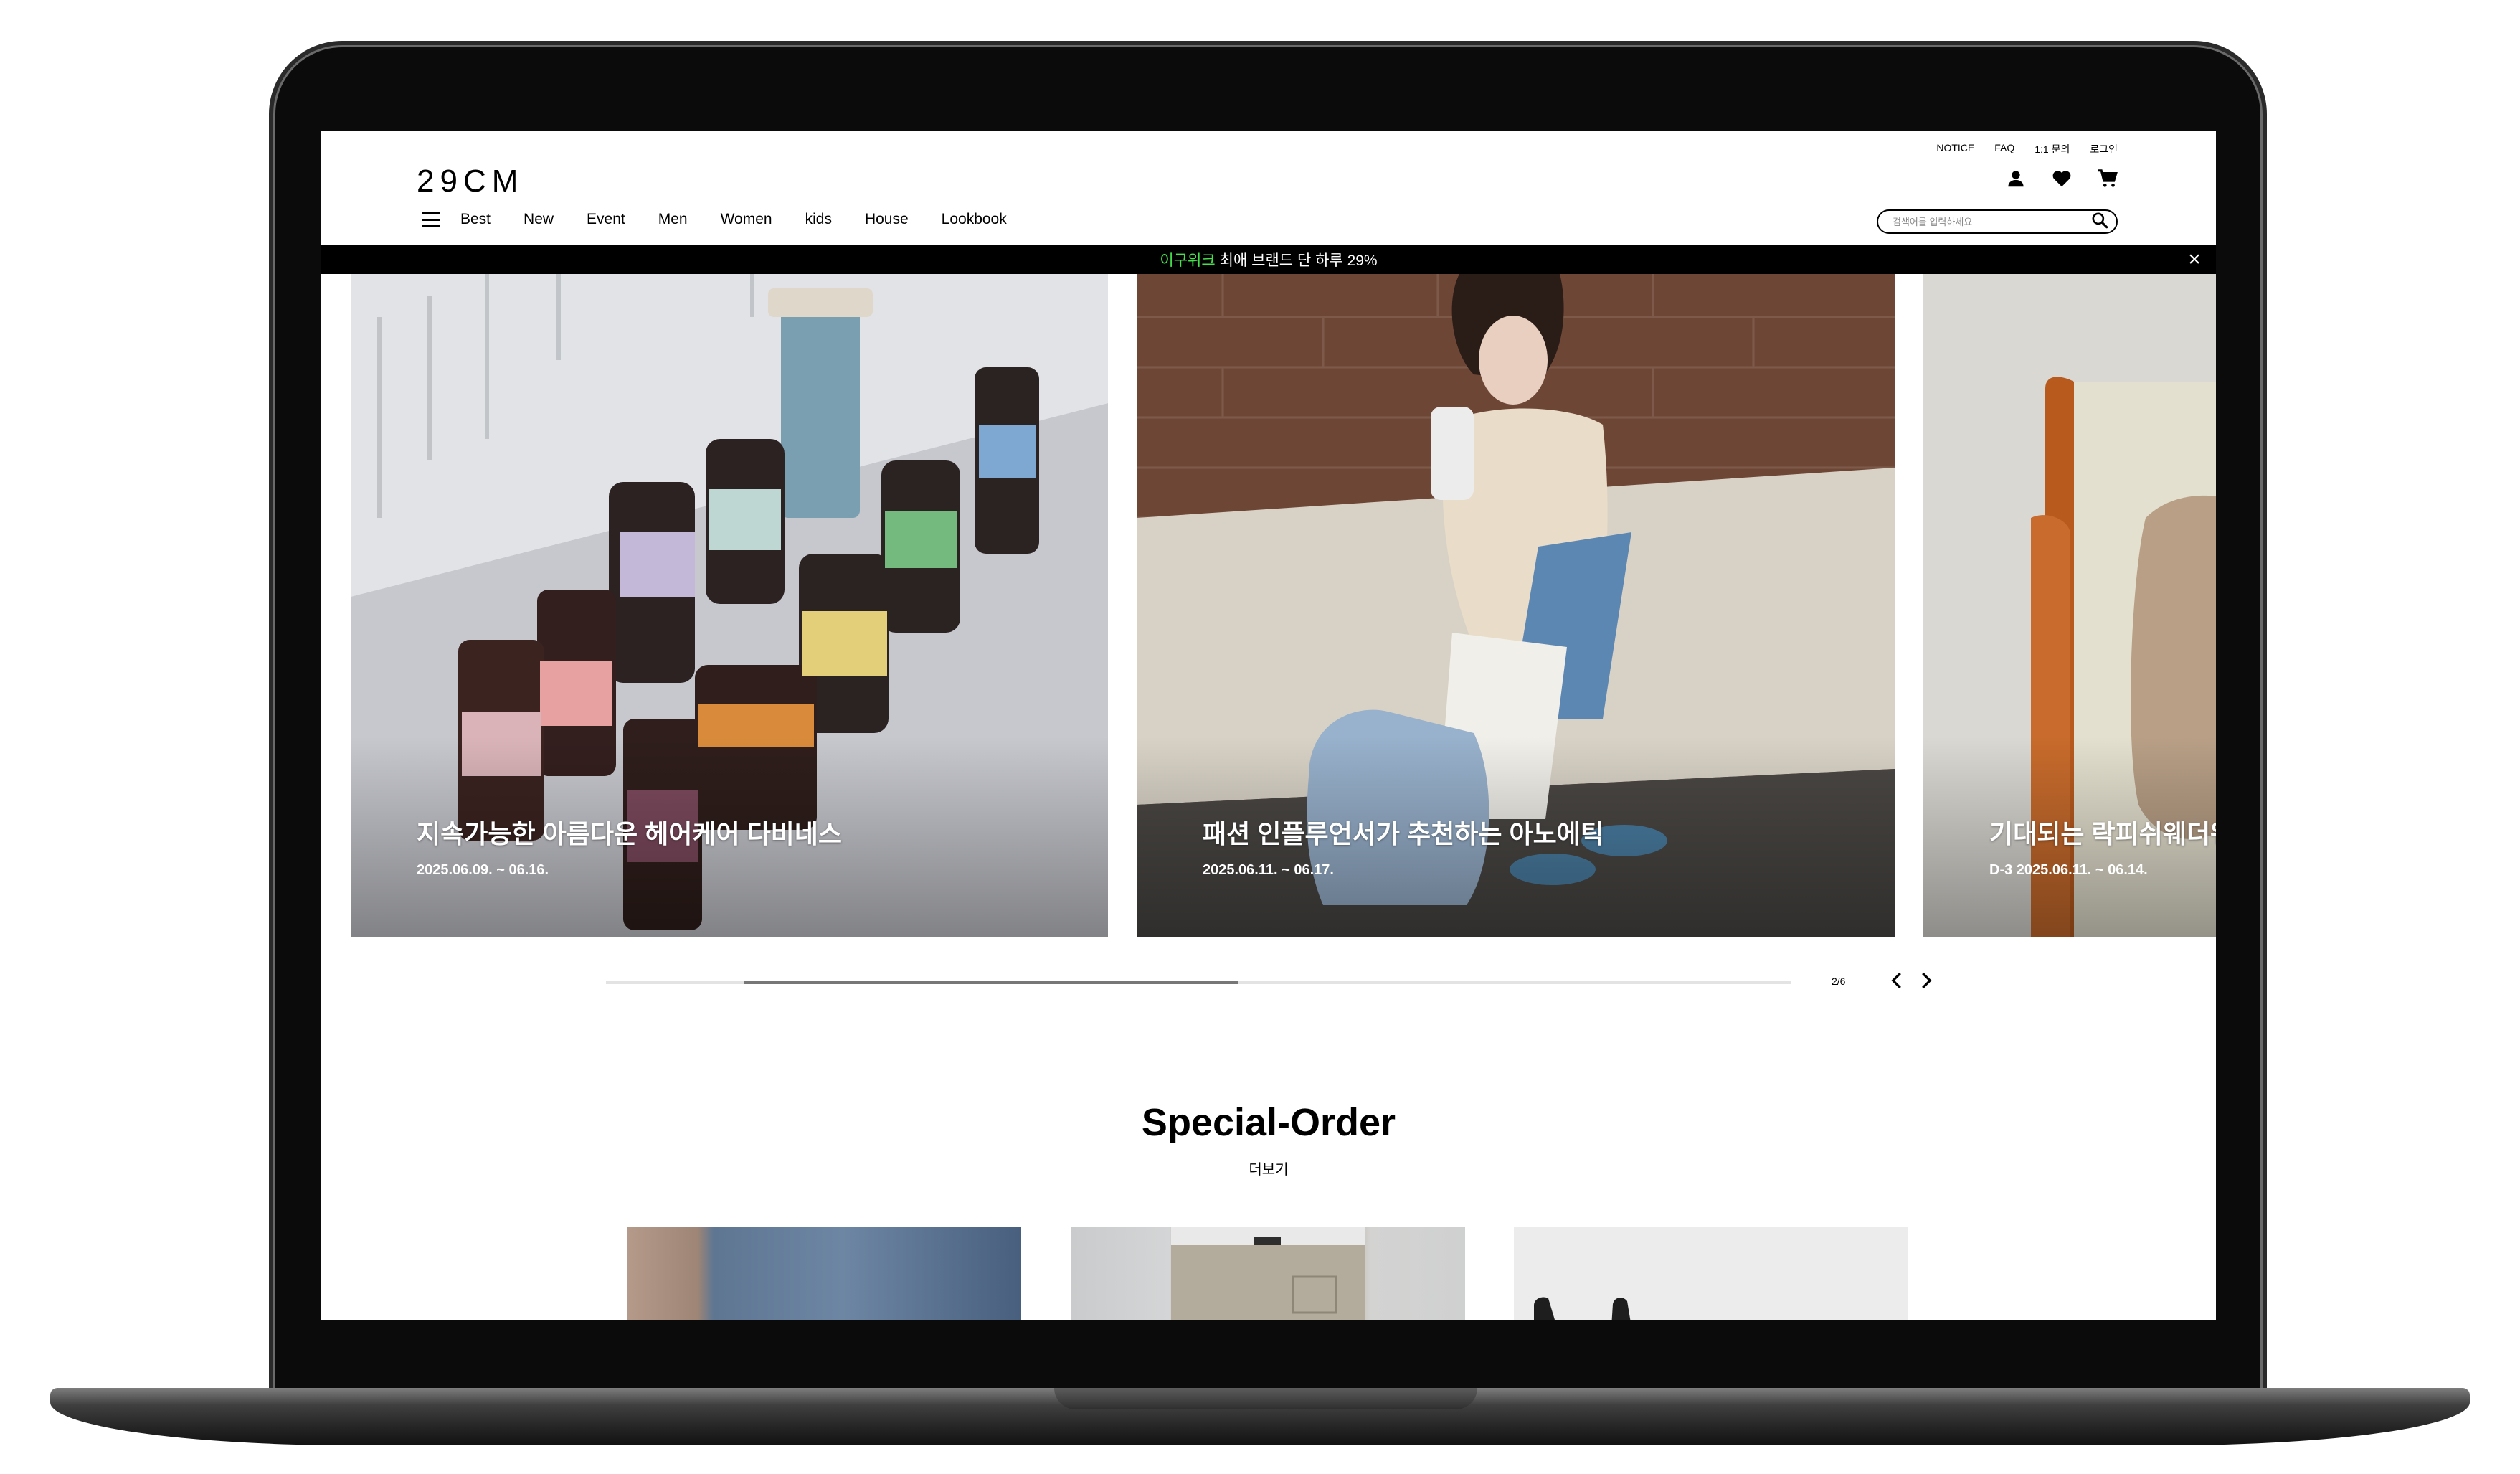 The width and height of the screenshot is (2520, 1474). I want to click on chevron-left-icon, so click(1897, 980).